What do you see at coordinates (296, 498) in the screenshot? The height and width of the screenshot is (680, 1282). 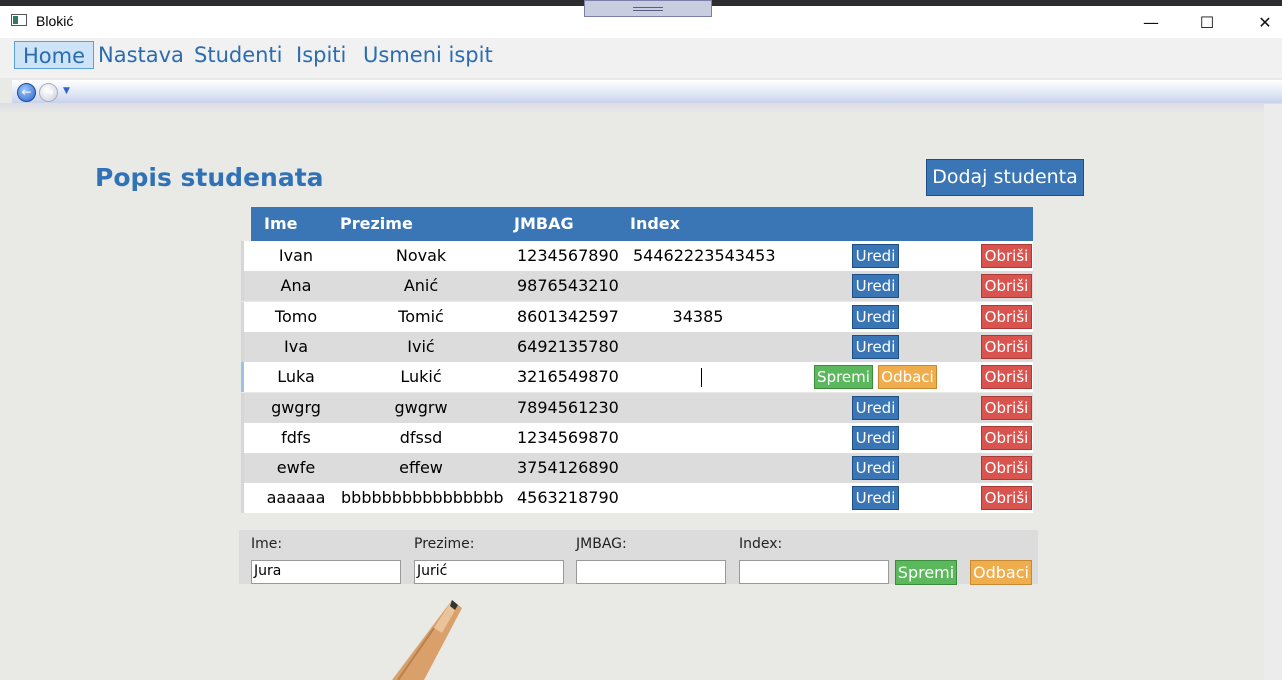 I see `cell-ime: aaaaaa` at bounding box center [296, 498].